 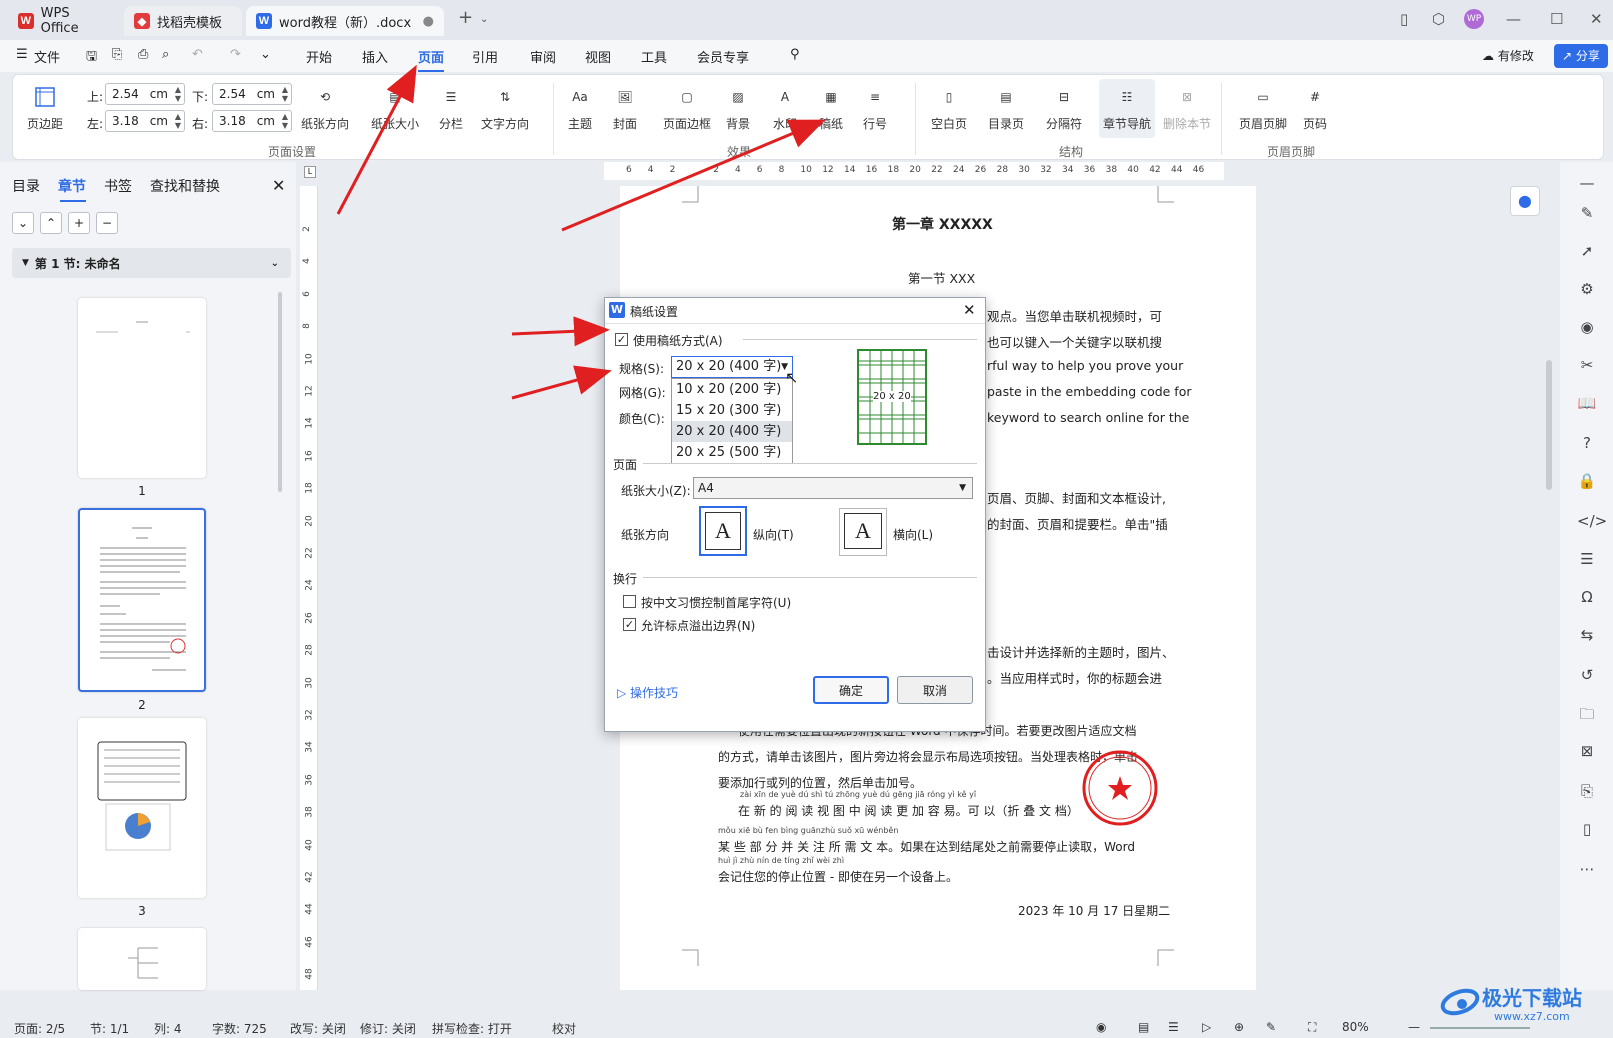 I want to click on new-tab-icon: +, so click(x=465, y=17).